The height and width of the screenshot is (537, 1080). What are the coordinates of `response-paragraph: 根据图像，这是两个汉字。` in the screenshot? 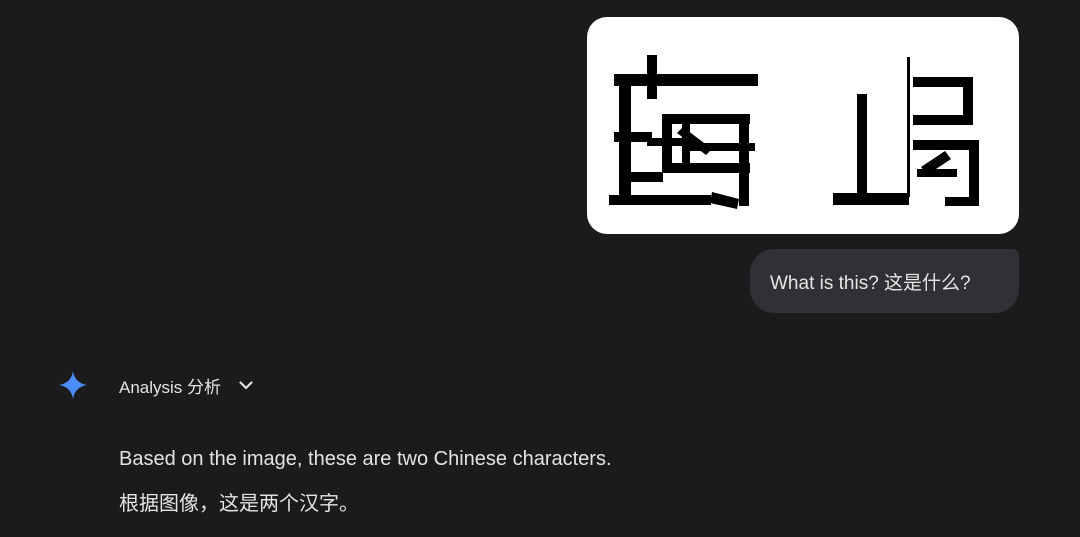 It's located at (239, 504).